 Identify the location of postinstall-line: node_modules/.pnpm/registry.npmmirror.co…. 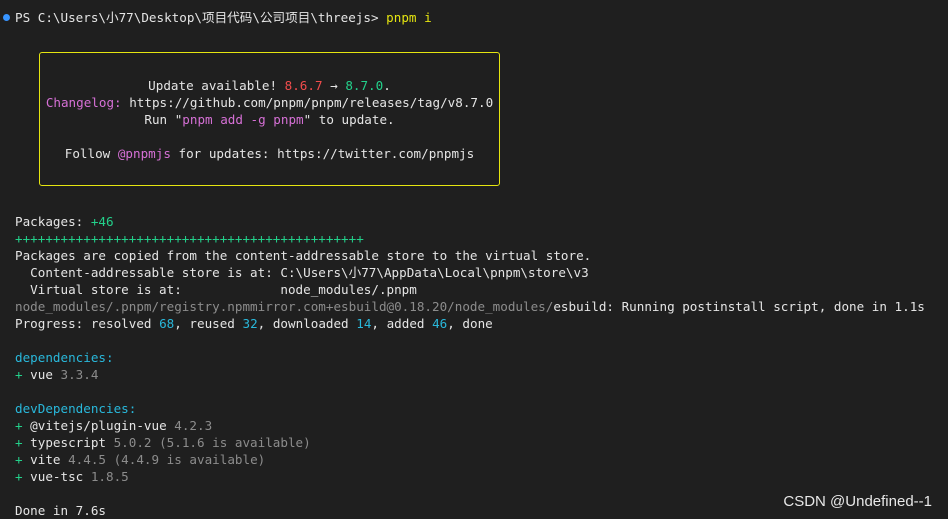
(470, 306).